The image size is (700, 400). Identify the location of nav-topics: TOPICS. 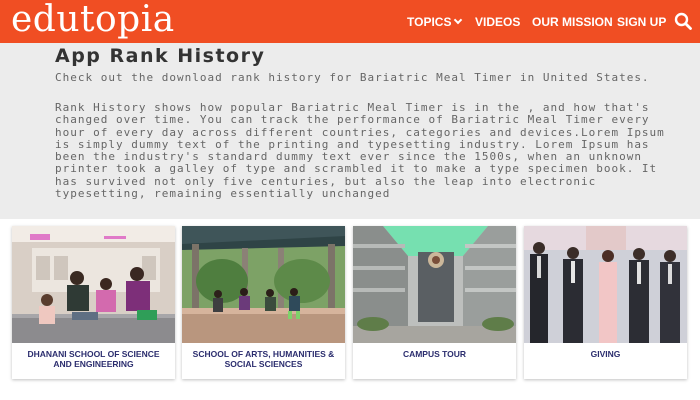
(435, 22).